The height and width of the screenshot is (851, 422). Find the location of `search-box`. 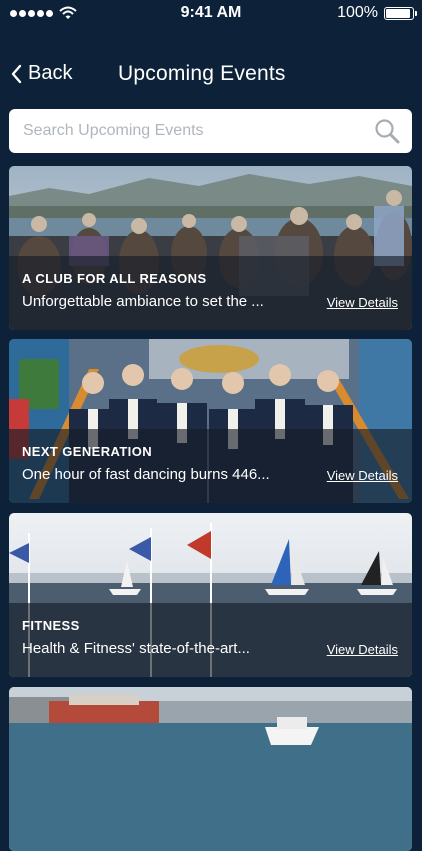

search-box is located at coordinates (210, 131).